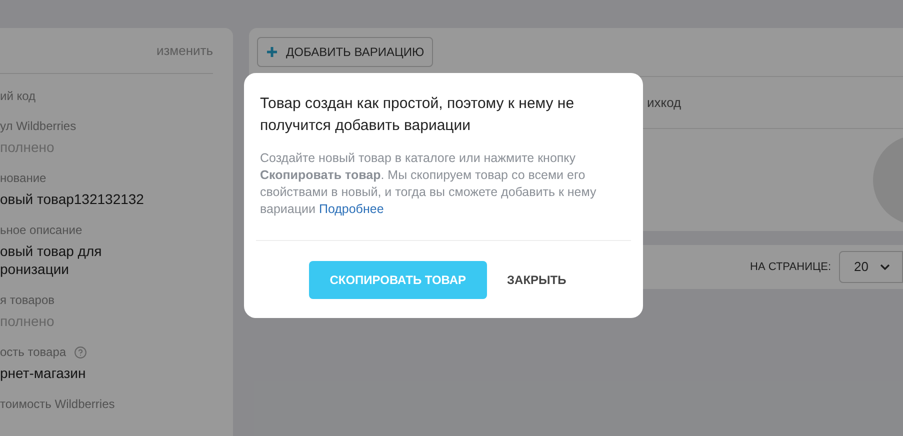 Image resolution: width=903 pixels, height=436 pixels. What do you see at coordinates (57, 404) in the screenshot?
I see `field-label: тоимость Wildberries` at bounding box center [57, 404].